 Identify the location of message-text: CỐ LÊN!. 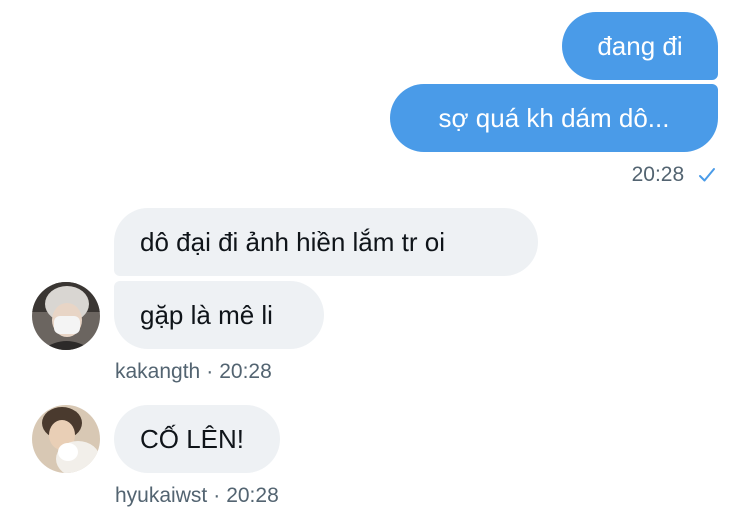
(192, 439).